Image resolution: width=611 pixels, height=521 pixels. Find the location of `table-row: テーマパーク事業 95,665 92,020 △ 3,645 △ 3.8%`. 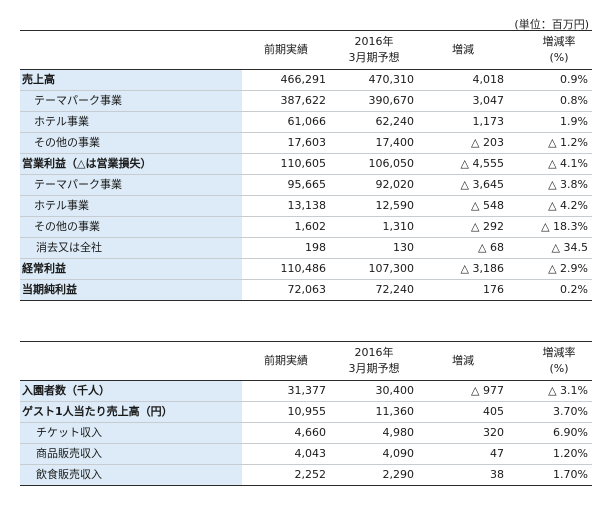

table-row: テーマパーク事業 95,665 92,020 △ 3,645 △ 3.8% is located at coordinates (306, 185).